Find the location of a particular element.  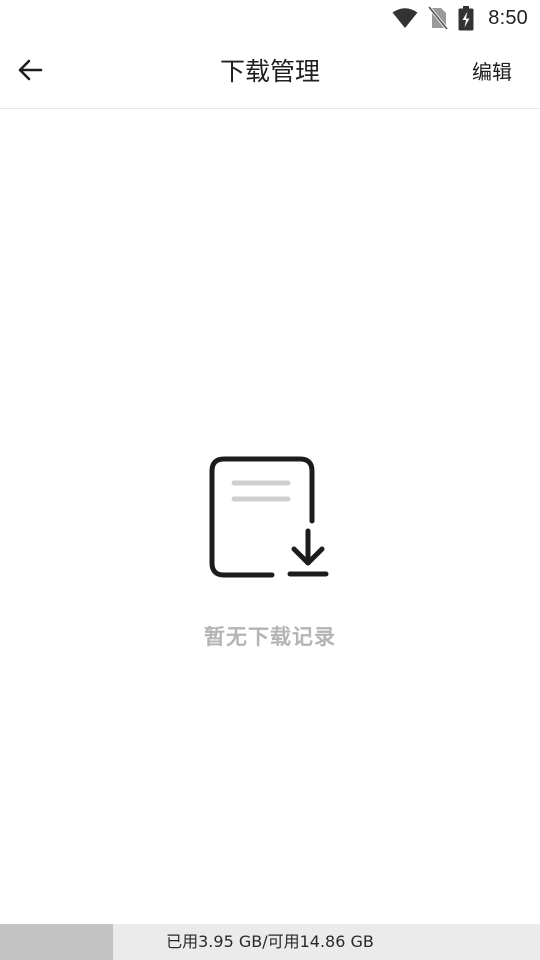

arrow-left-icon is located at coordinates (30, 72).